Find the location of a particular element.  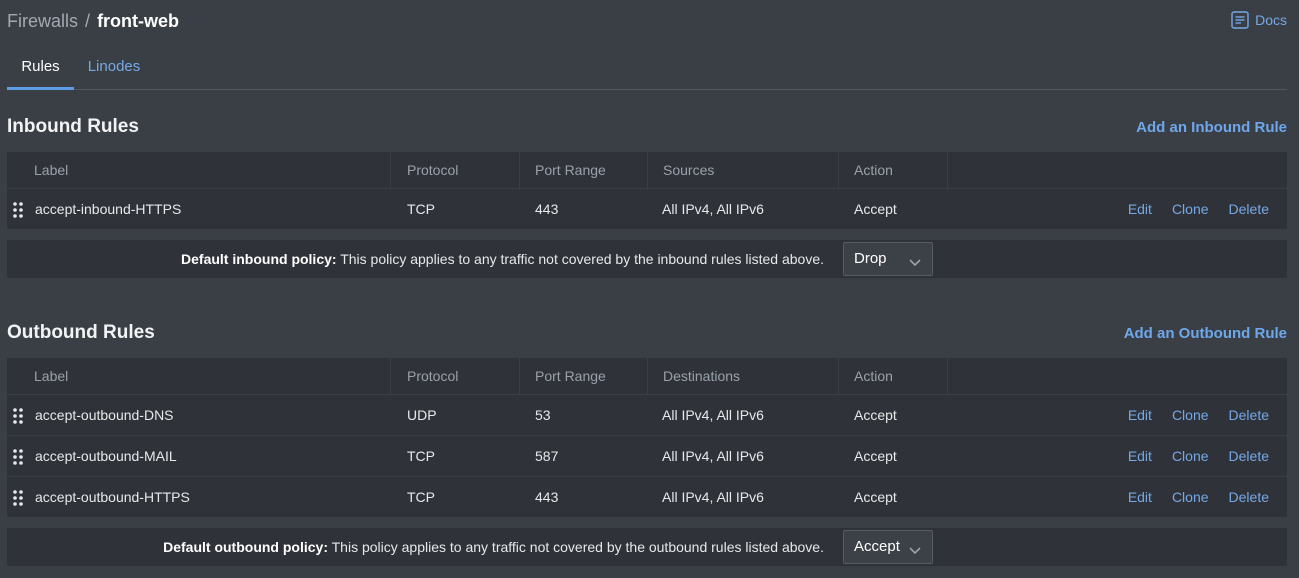

column-header-sources: Sources is located at coordinates (743, 170).